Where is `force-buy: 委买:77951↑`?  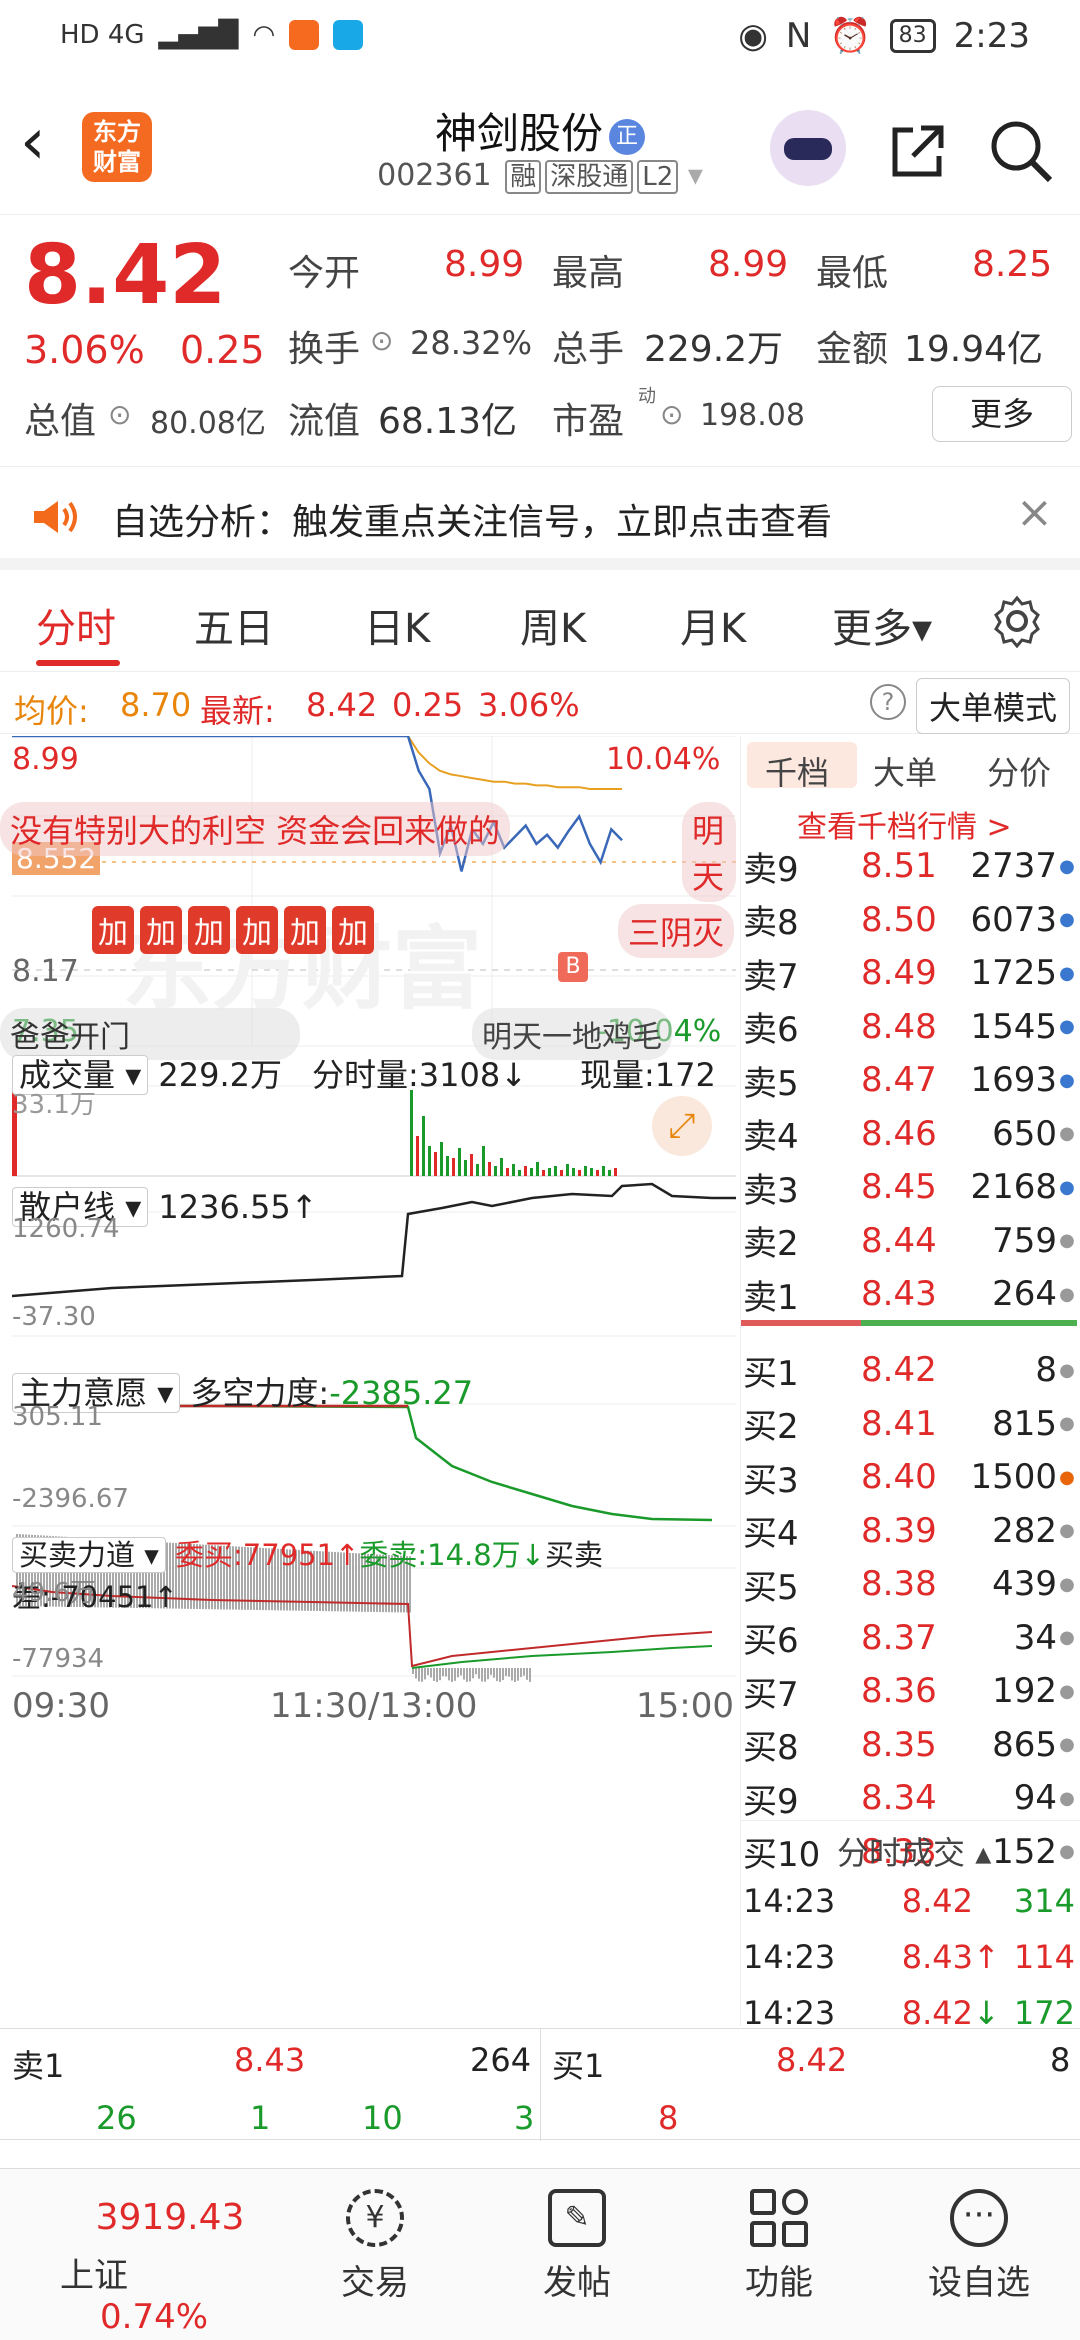
force-buy: 委买:77951↑ is located at coordinates (267, 1555).